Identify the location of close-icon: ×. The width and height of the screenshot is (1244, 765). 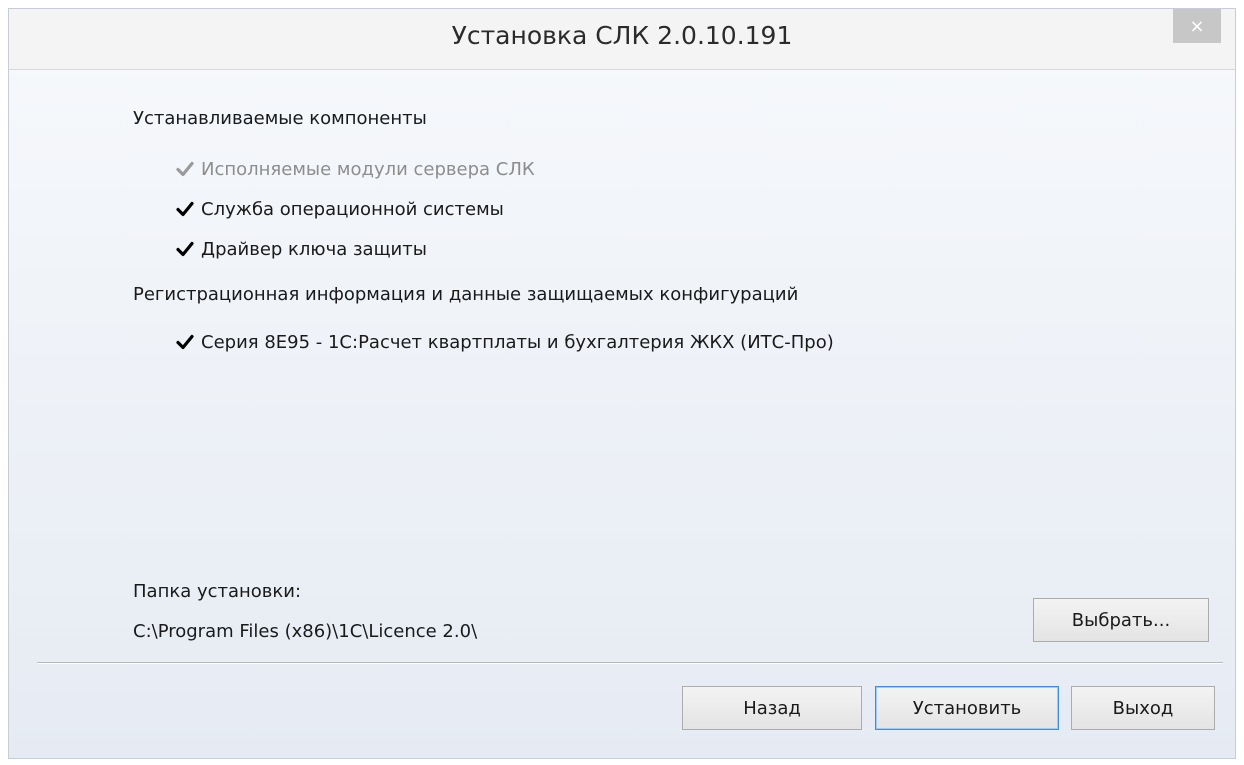
(1197, 26).